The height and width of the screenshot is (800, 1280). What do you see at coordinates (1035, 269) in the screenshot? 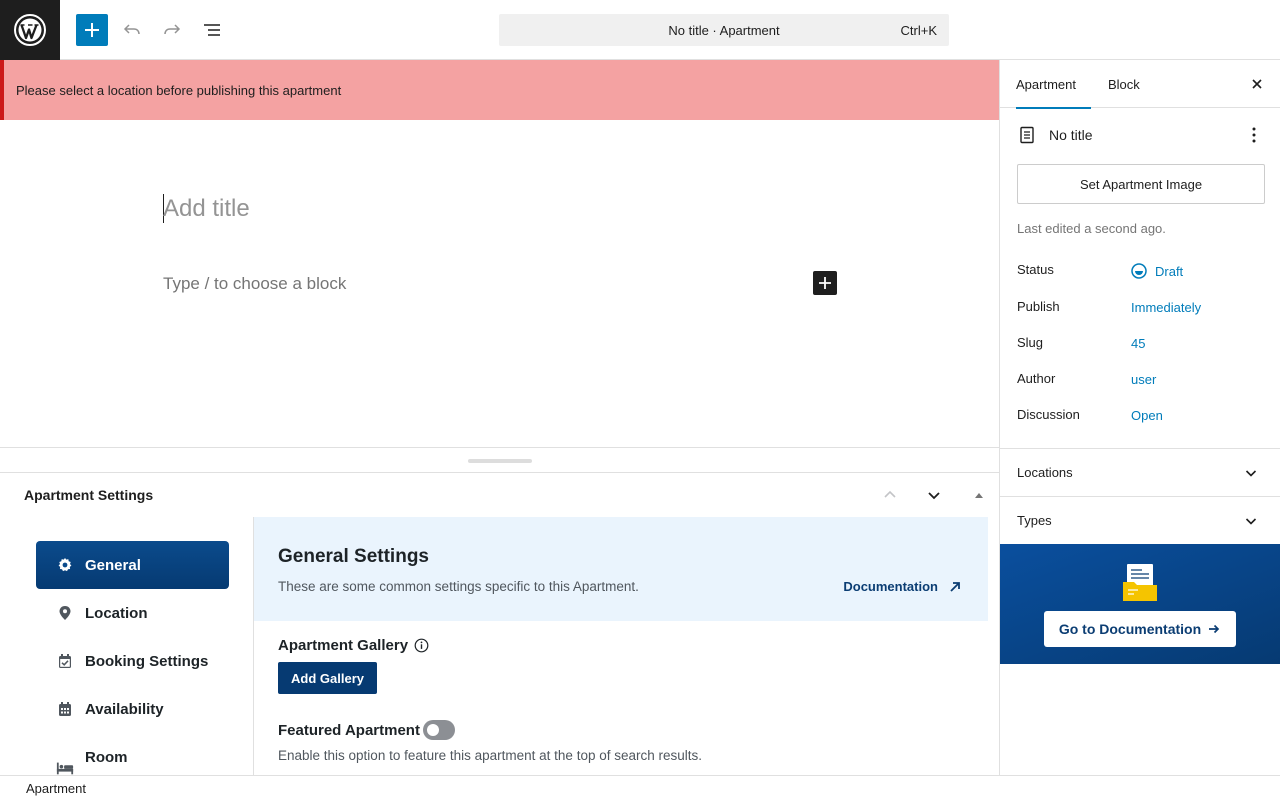
I see `meta-key: Status` at bounding box center [1035, 269].